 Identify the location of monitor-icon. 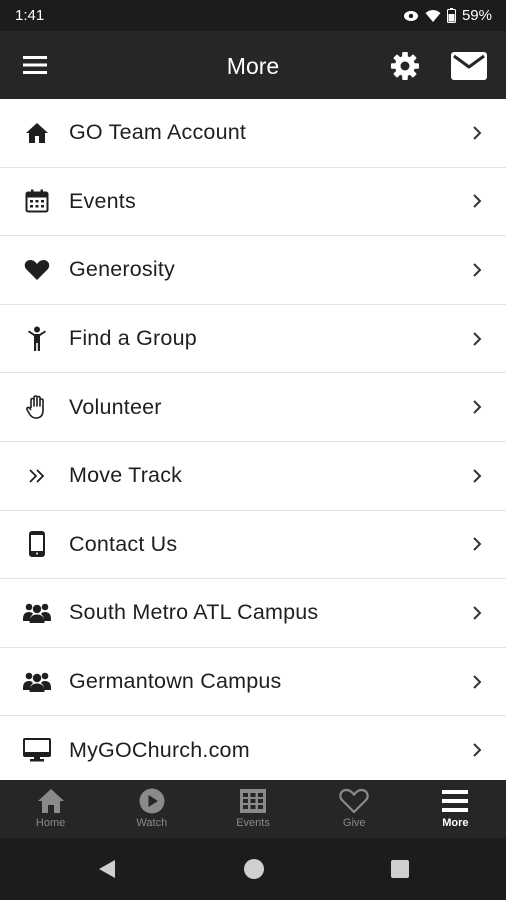
(34, 750).